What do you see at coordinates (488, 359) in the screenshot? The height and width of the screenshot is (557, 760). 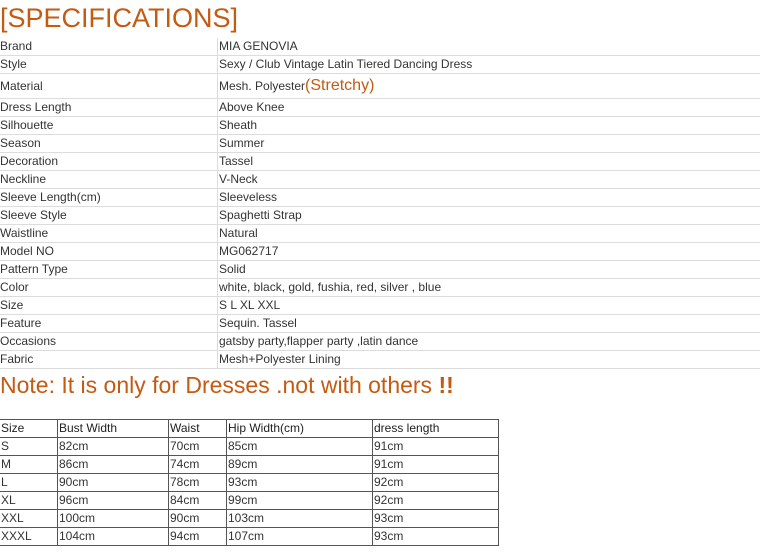 I see `spec-value: Mesh+Polyester Lining` at bounding box center [488, 359].